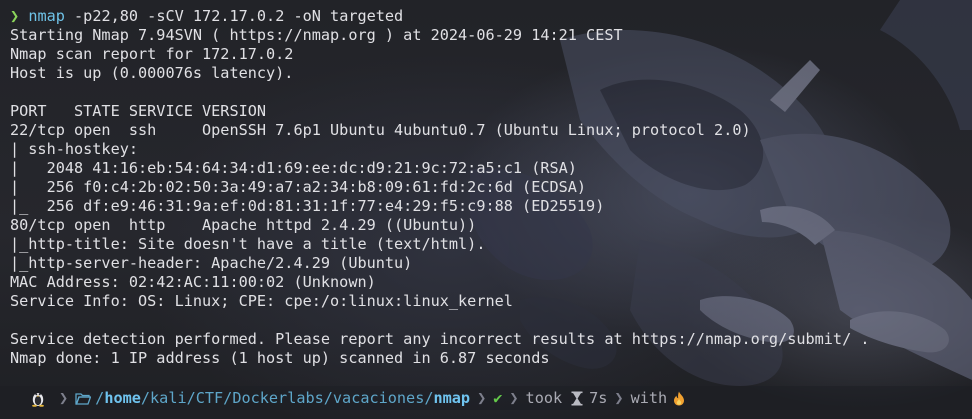 The width and height of the screenshot is (972, 419). Describe the element at coordinates (74, 149) in the screenshot. I see `output-line: | ssh-hostkey:` at that location.